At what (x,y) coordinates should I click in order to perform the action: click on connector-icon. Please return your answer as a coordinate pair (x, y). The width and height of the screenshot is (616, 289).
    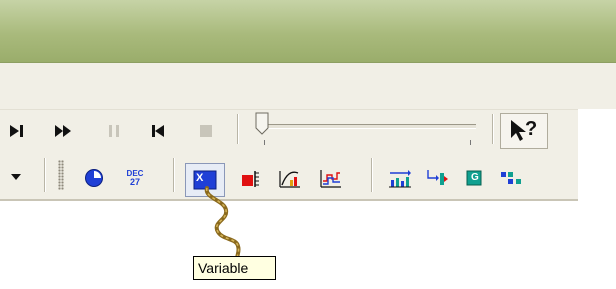
    Looking at the image, I should click on (511, 178).